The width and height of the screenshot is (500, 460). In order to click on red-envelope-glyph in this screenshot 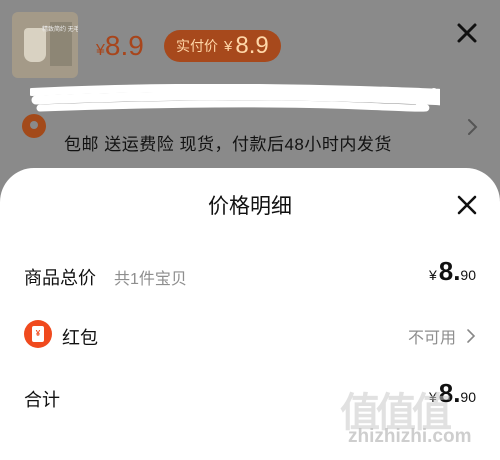, I will do `click(38, 334)`.